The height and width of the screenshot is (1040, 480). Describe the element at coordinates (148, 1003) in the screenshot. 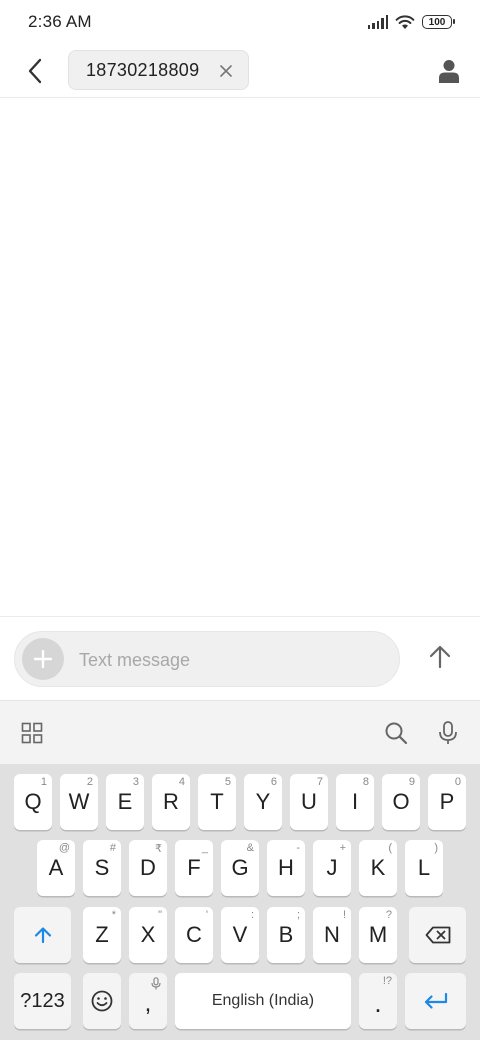

I see `comma-label: ,` at that location.